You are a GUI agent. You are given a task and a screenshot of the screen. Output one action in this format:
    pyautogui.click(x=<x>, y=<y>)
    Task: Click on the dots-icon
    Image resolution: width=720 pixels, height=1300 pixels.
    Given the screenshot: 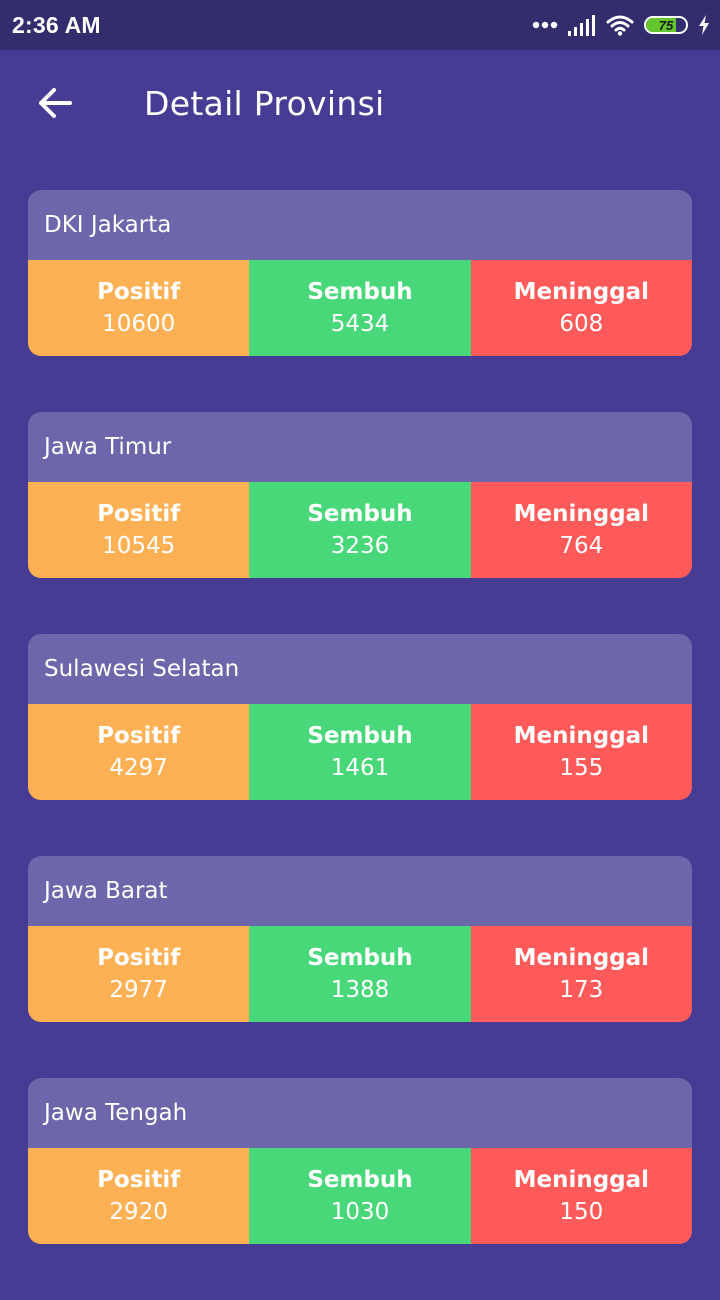 What is the action you would take?
    pyautogui.click(x=545, y=25)
    